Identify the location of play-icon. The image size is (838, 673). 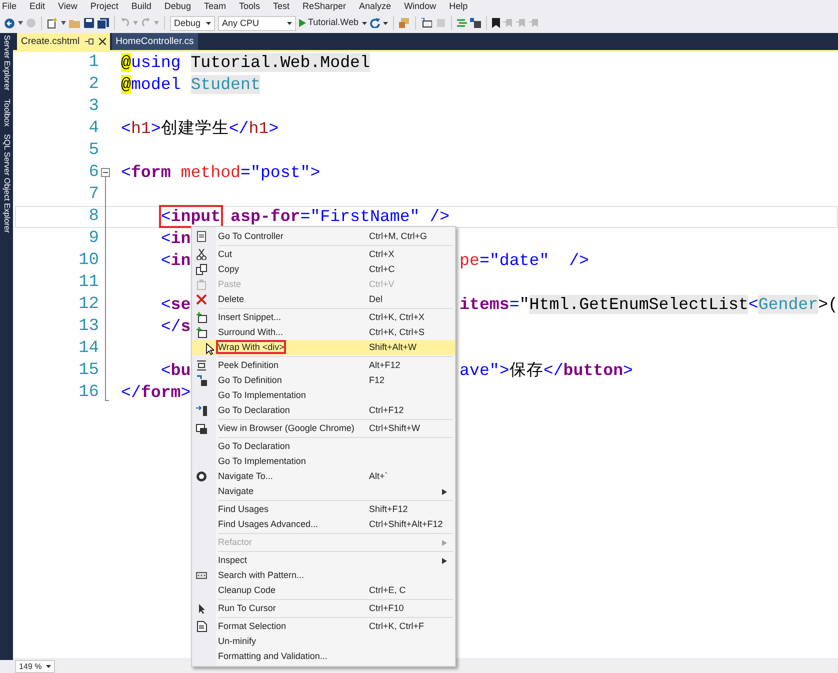
(302, 23).